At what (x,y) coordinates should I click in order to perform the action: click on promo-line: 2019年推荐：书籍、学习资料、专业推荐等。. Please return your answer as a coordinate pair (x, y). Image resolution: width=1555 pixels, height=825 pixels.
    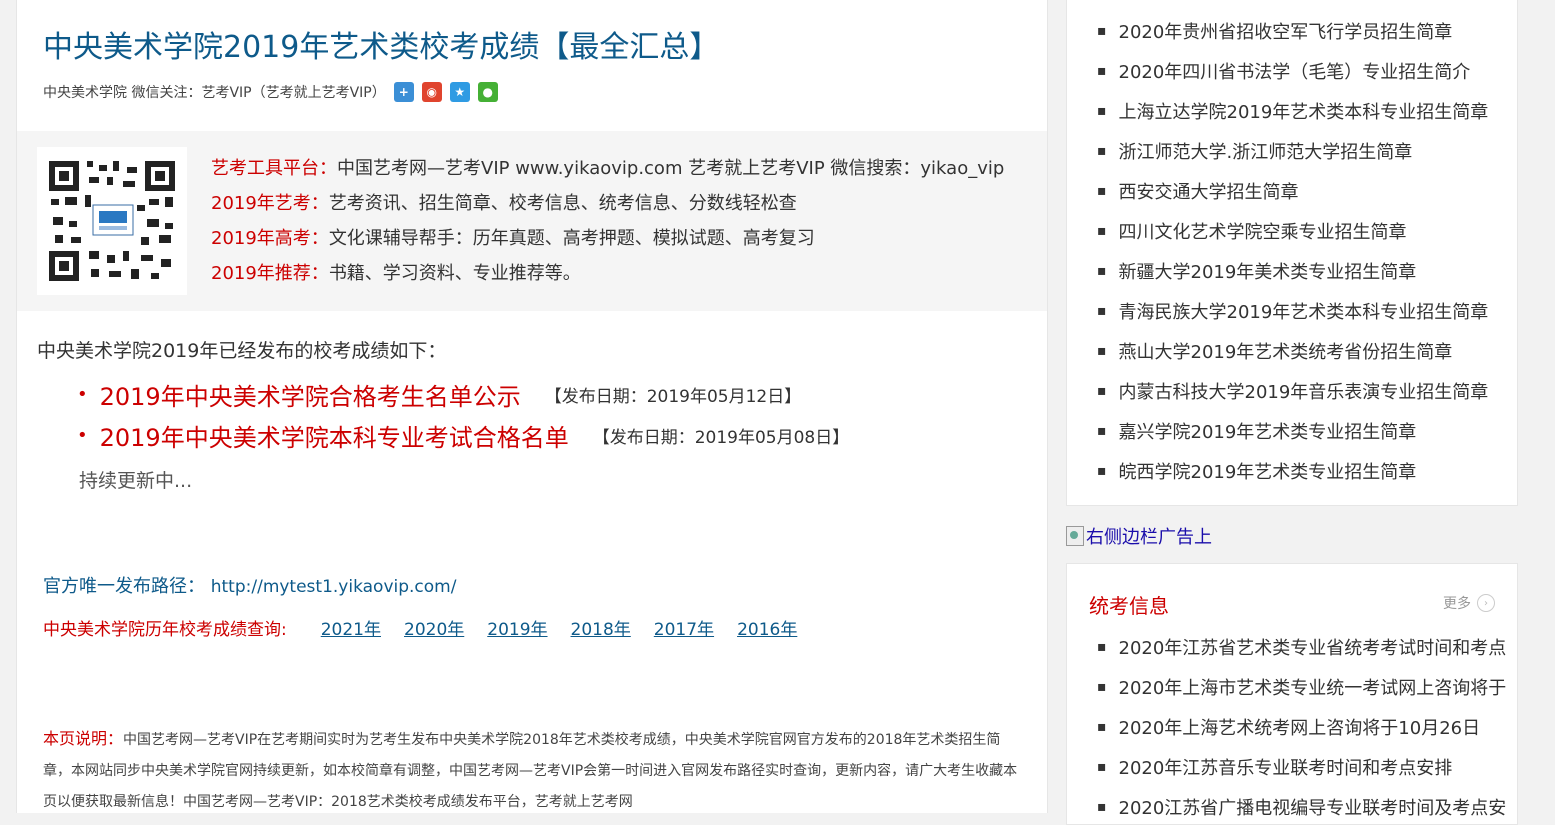
    Looking at the image, I should click on (396, 273).